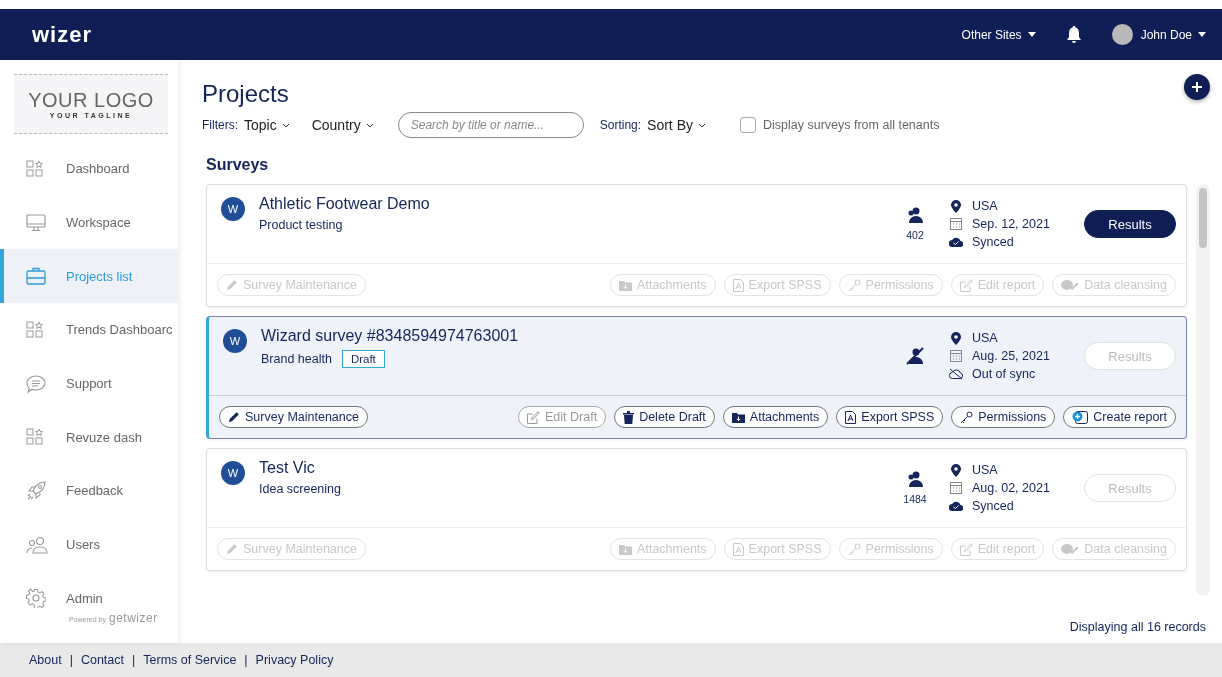  What do you see at coordinates (287, 468) in the screenshot?
I see `survey-title: Test Vic` at bounding box center [287, 468].